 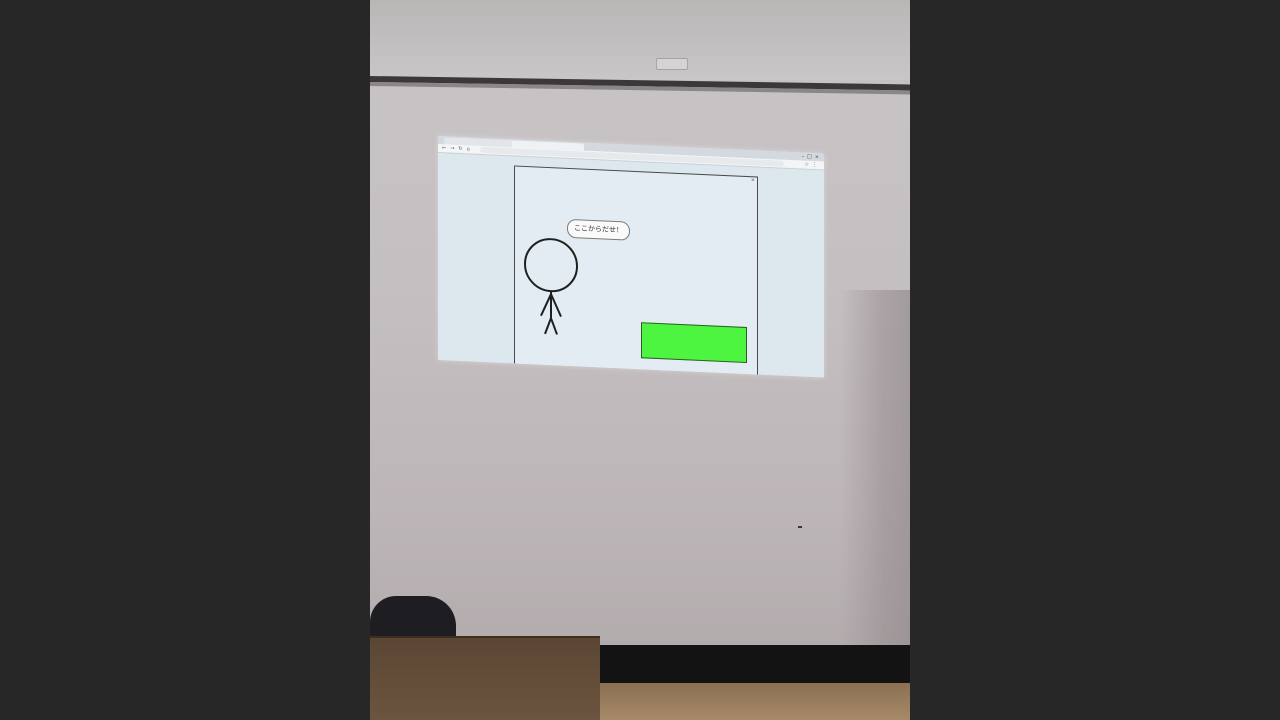 I want to click on desk, so click(x=485, y=678).